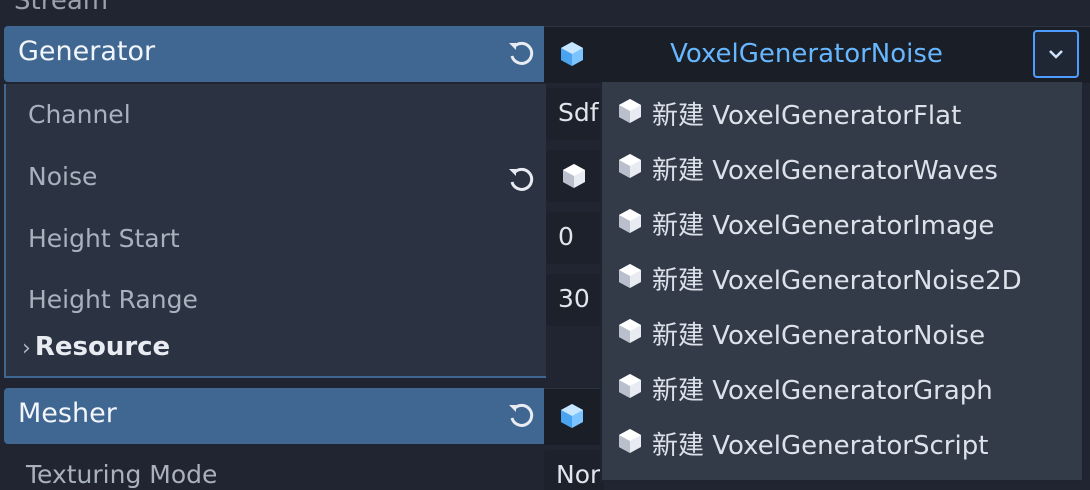 The height and width of the screenshot is (490, 1090). I want to click on menu-item-label: 新建 VoxelGeneratorNoise, so click(819, 336).